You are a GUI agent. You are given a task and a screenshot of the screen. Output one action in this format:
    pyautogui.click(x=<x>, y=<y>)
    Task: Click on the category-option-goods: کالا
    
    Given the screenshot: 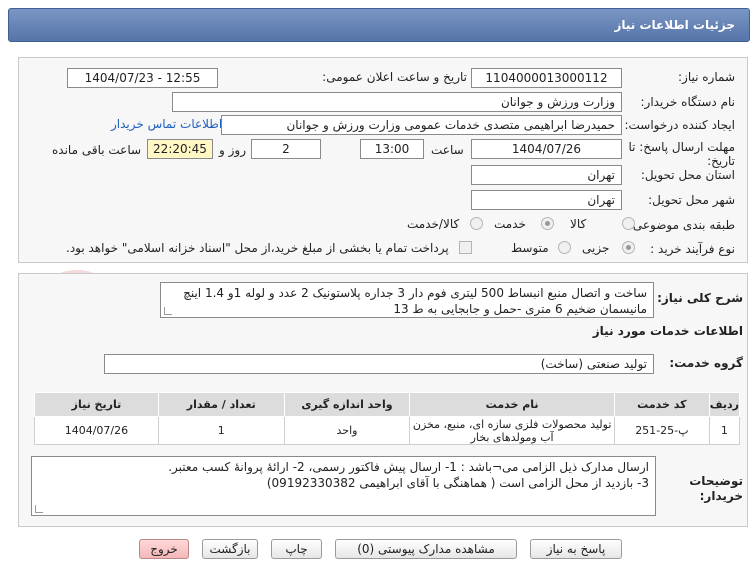 What is the action you would take?
    pyautogui.click(x=578, y=224)
    